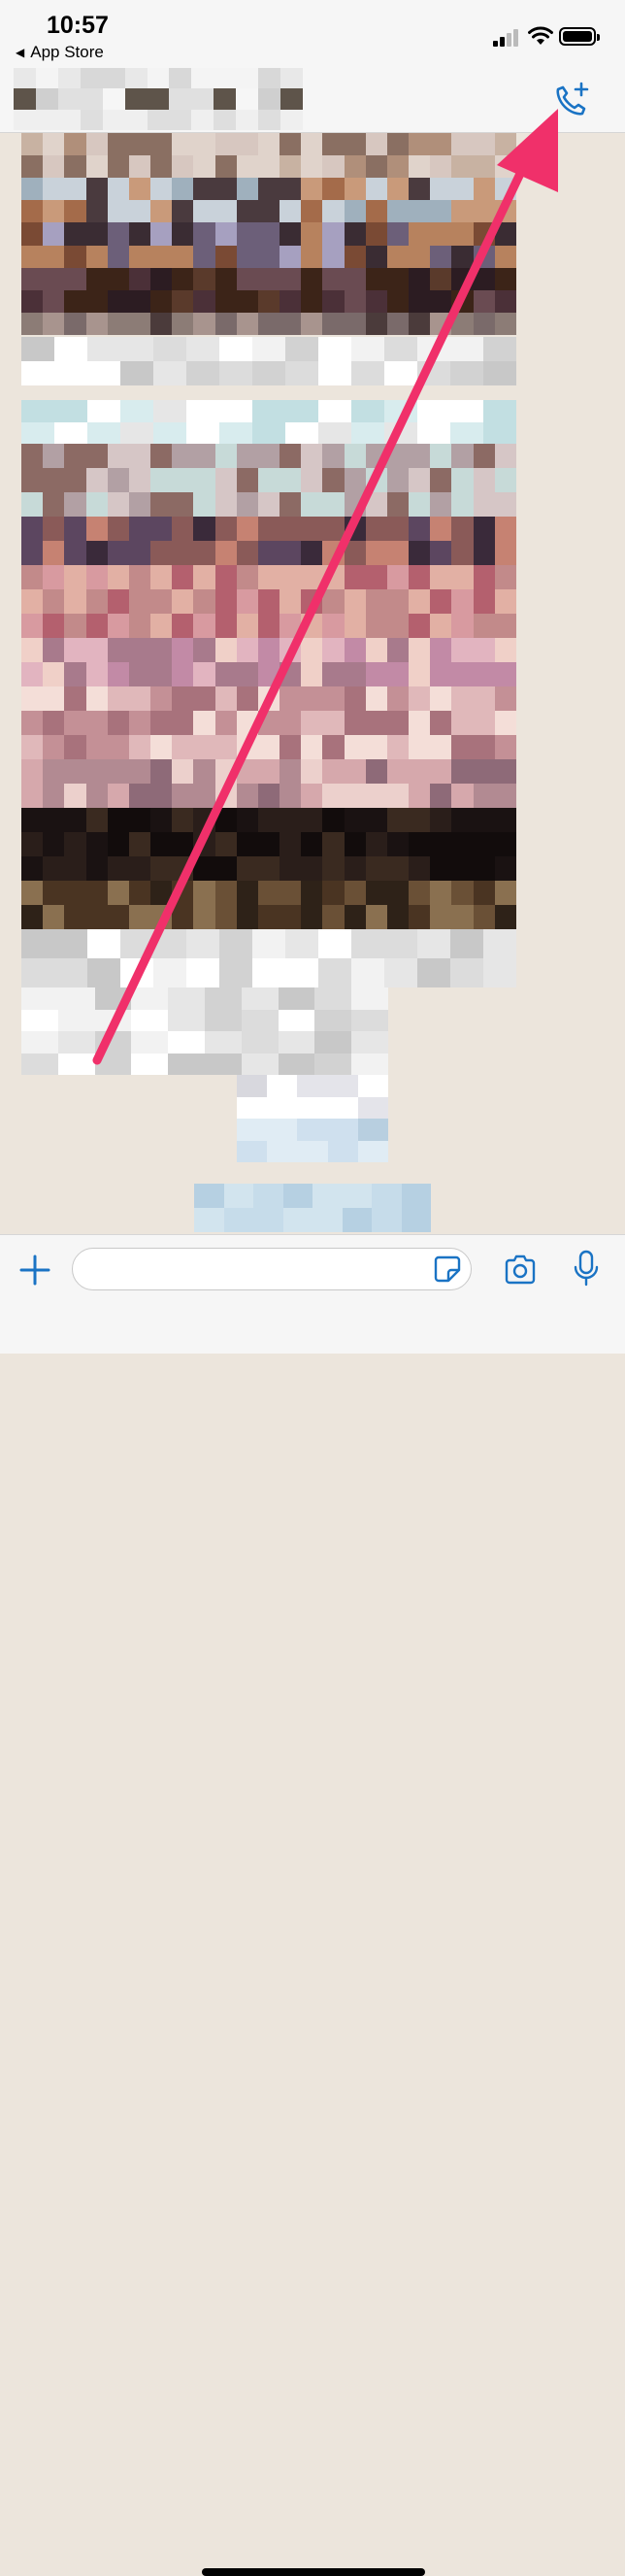 Image resolution: width=625 pixels, height=2576 pixels. I want to click on message-input, so click(272, 1269).